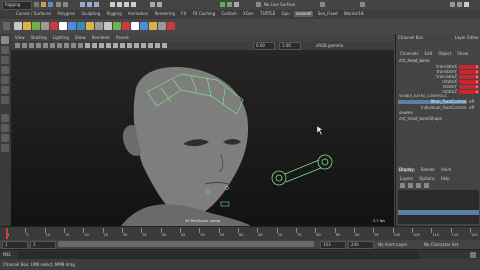  What do you see at coordinates (43, 245) in the screenshot?
I see `playback-start-field: 1` at bounding box center [43, 245].